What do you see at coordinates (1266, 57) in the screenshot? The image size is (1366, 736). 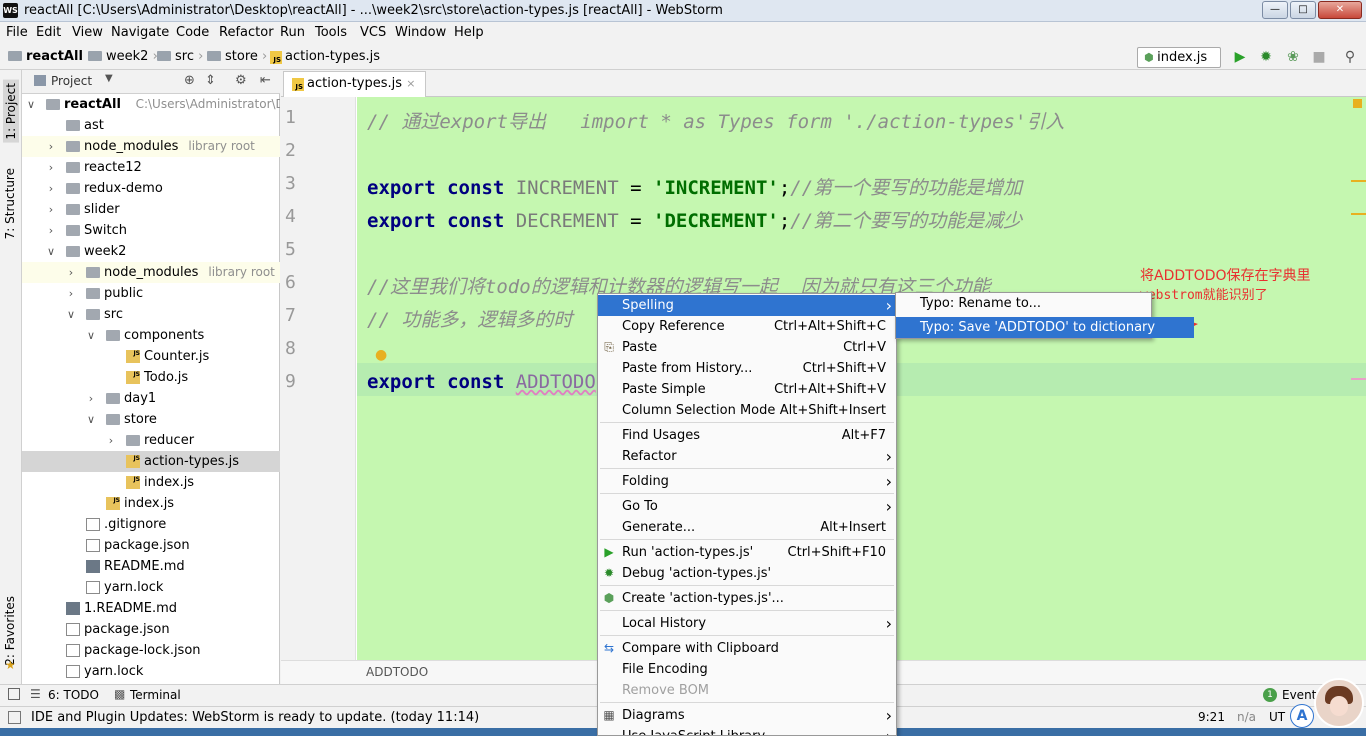 I see `debug-icon: ✹` at bounding box center [1266, 57].